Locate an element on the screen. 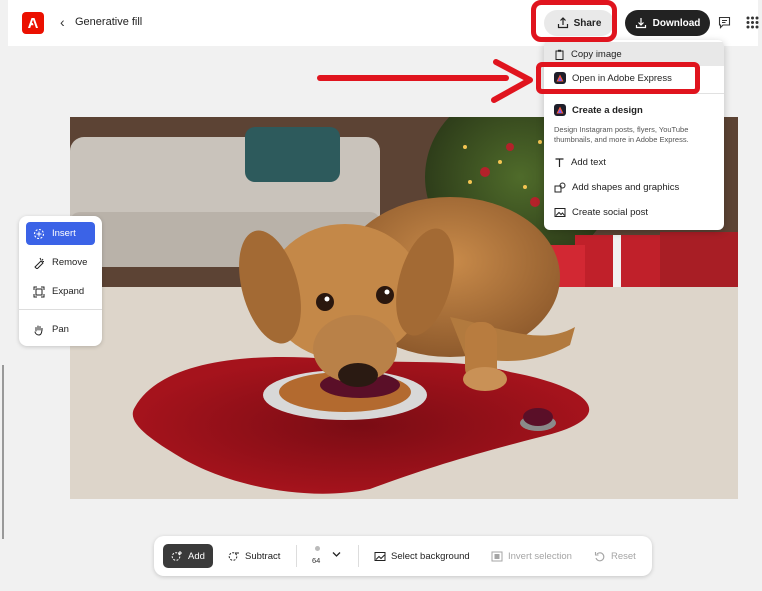 The width and height of the screenshot is (762, 591). add-button: Add is located at coordinates (188, 556).